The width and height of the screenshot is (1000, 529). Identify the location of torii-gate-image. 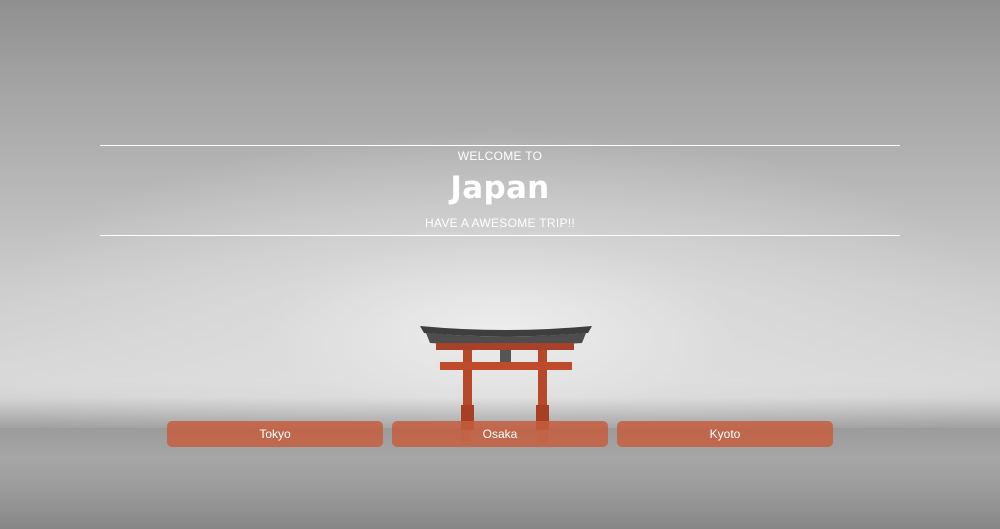
(506, 384).